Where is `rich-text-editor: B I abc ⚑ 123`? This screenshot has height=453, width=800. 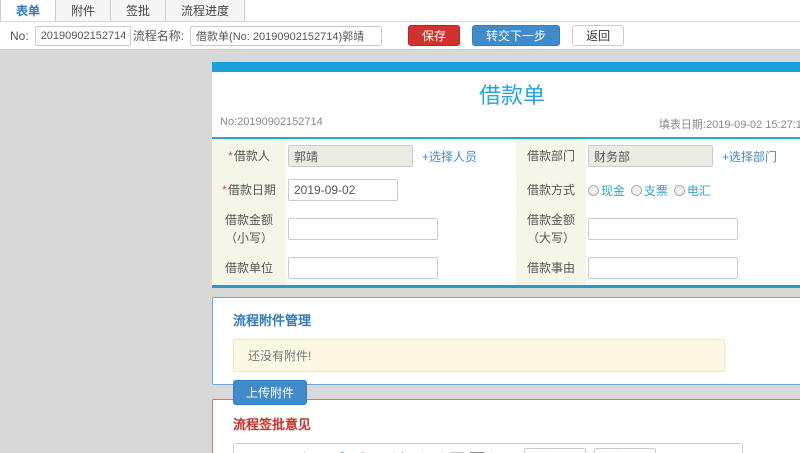 rich-text-editor: B I abc ⚑ 123 is located at coordinates (488, 448).